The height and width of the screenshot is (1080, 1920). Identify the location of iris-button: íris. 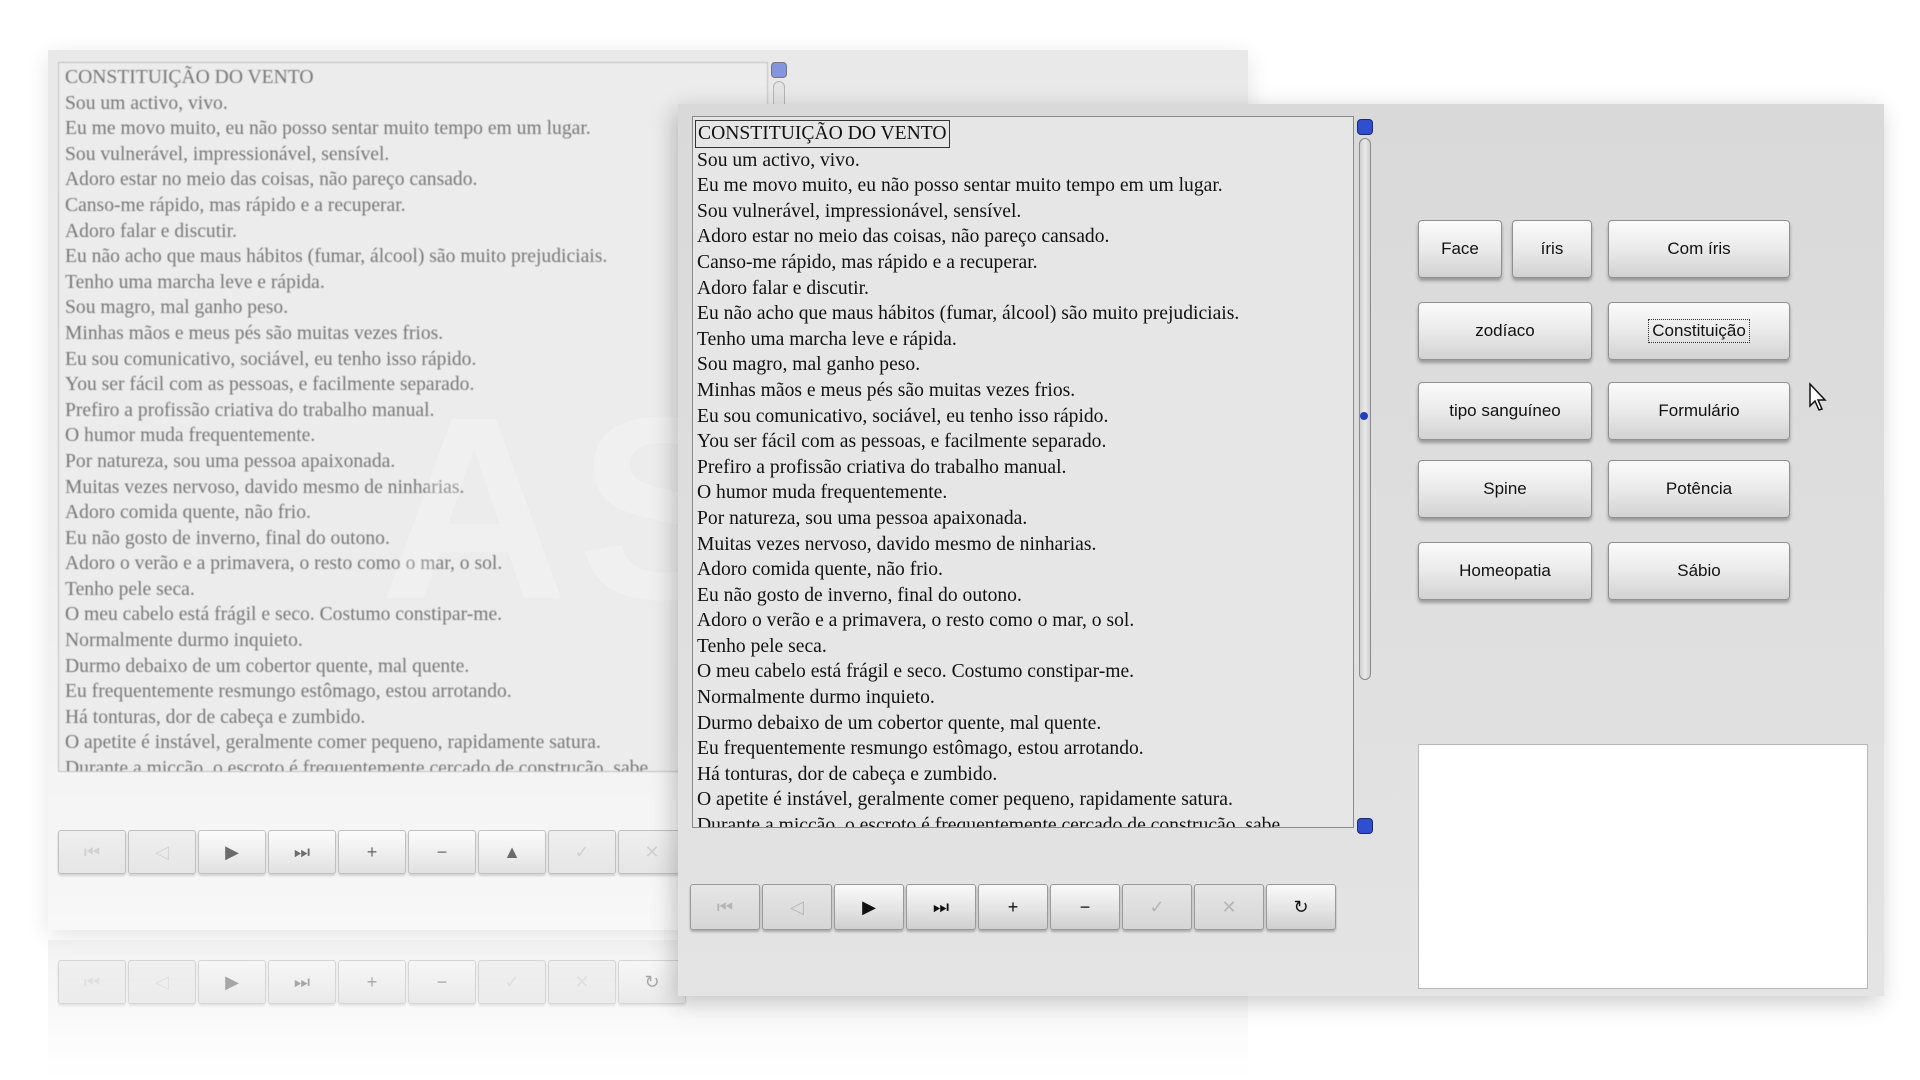
(1552, 249).